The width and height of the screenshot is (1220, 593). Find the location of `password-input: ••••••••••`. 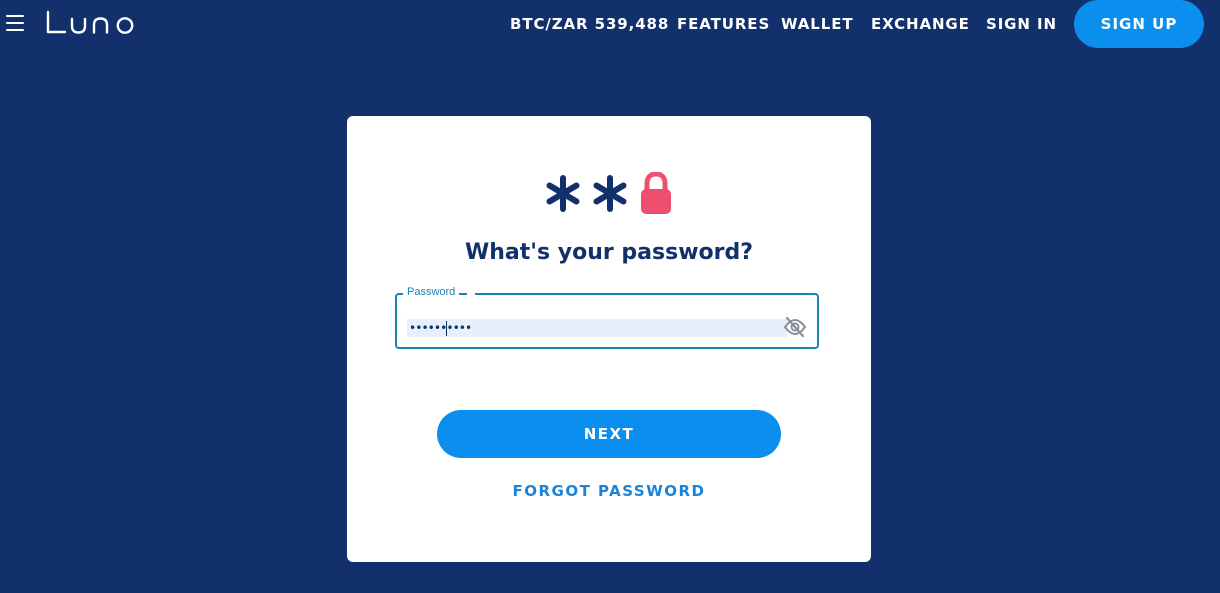

password-input: •••••••••• is located at coordinates (597, 328).